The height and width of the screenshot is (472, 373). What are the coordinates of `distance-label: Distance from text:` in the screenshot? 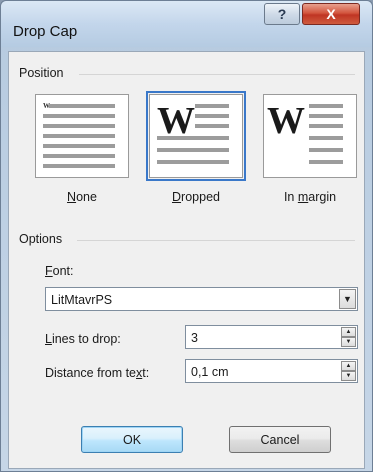 It's located at (97, 373).